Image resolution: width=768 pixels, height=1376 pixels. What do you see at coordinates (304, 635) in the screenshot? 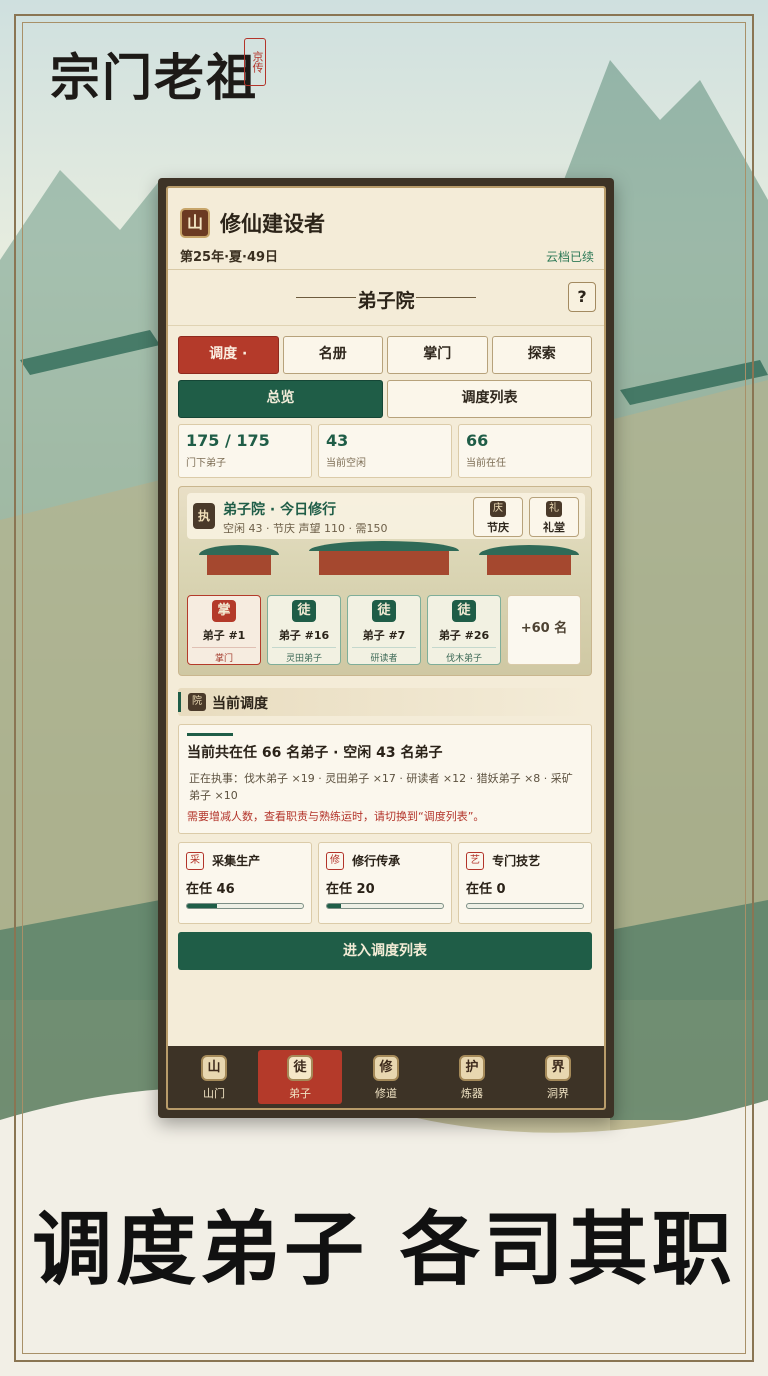
I see `disciple-name: 弟子 #16` at bounding box center [304, 635].